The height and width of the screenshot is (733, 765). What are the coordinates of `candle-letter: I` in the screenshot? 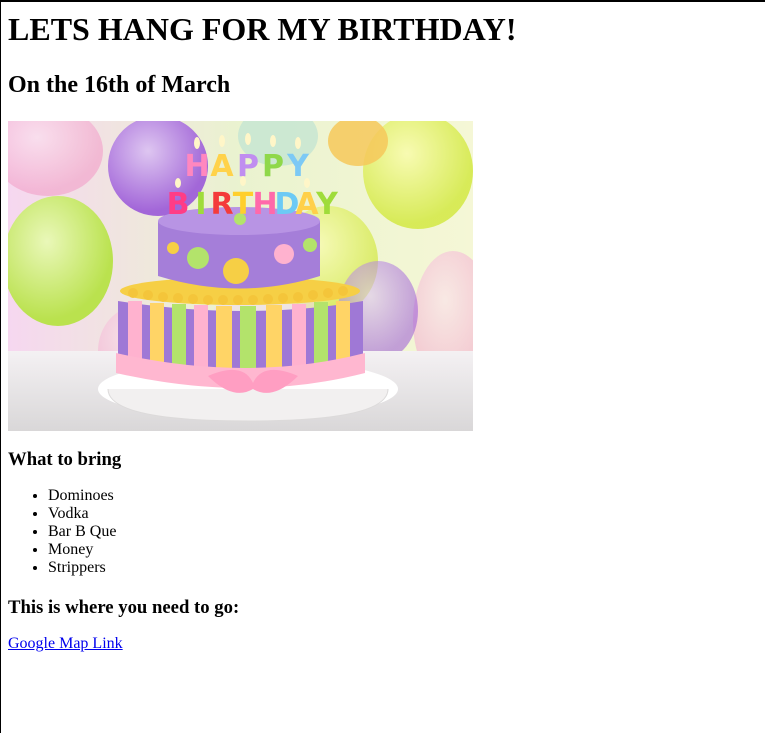 It's located at (200, 204).